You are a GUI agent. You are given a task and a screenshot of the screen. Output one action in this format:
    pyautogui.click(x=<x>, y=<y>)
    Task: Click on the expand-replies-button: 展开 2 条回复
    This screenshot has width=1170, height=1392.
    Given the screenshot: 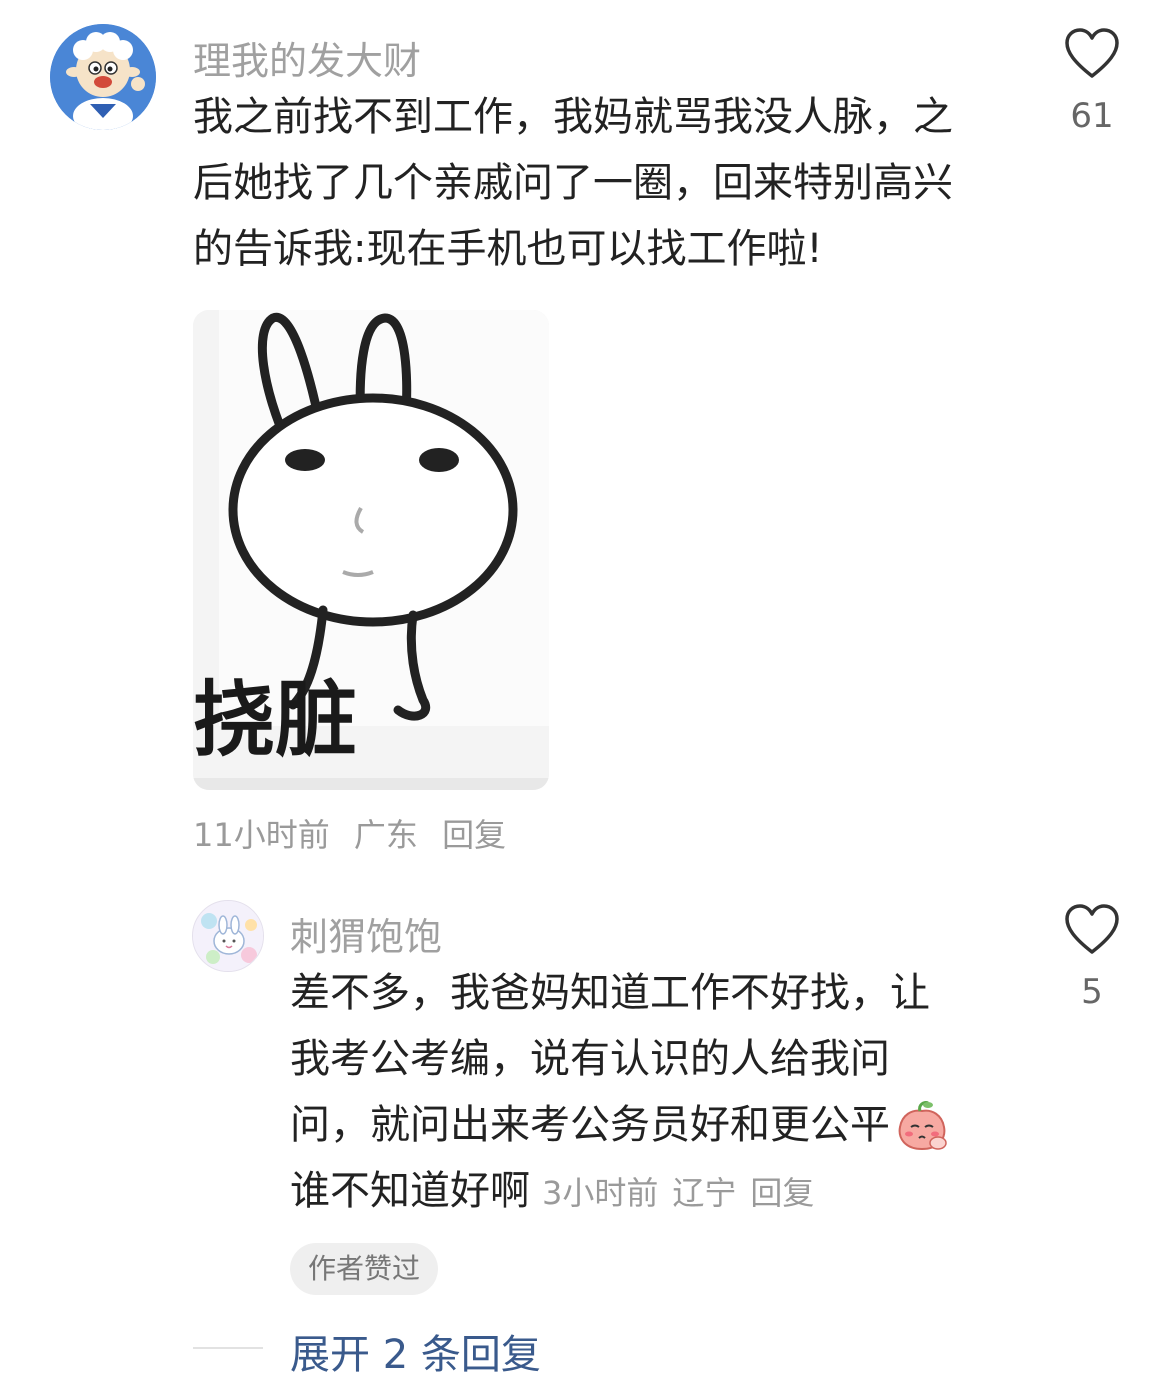 What is the action you would take?
    pyautogui.click(x=415, y=1351)
    